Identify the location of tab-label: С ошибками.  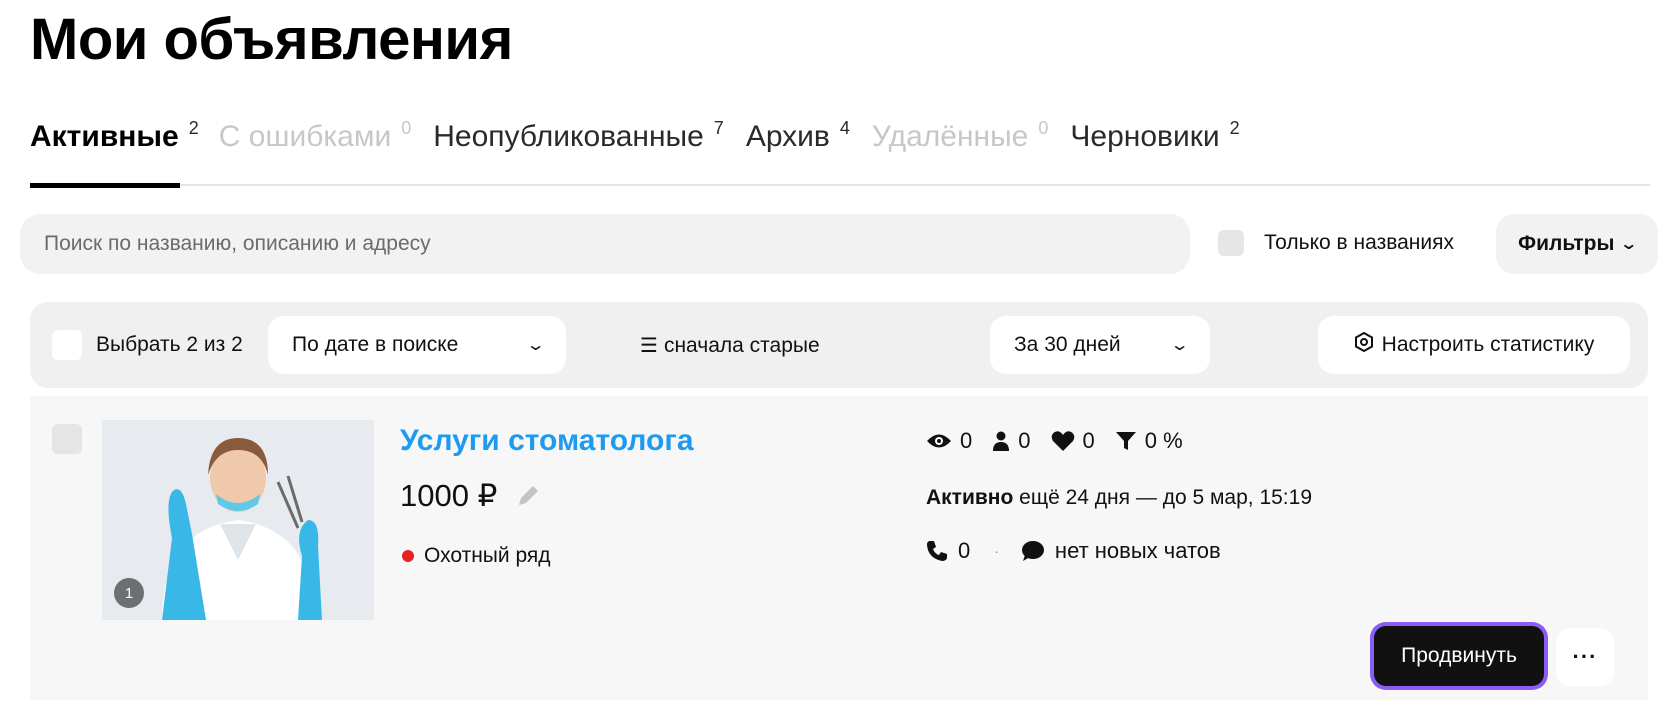
(305, 136).